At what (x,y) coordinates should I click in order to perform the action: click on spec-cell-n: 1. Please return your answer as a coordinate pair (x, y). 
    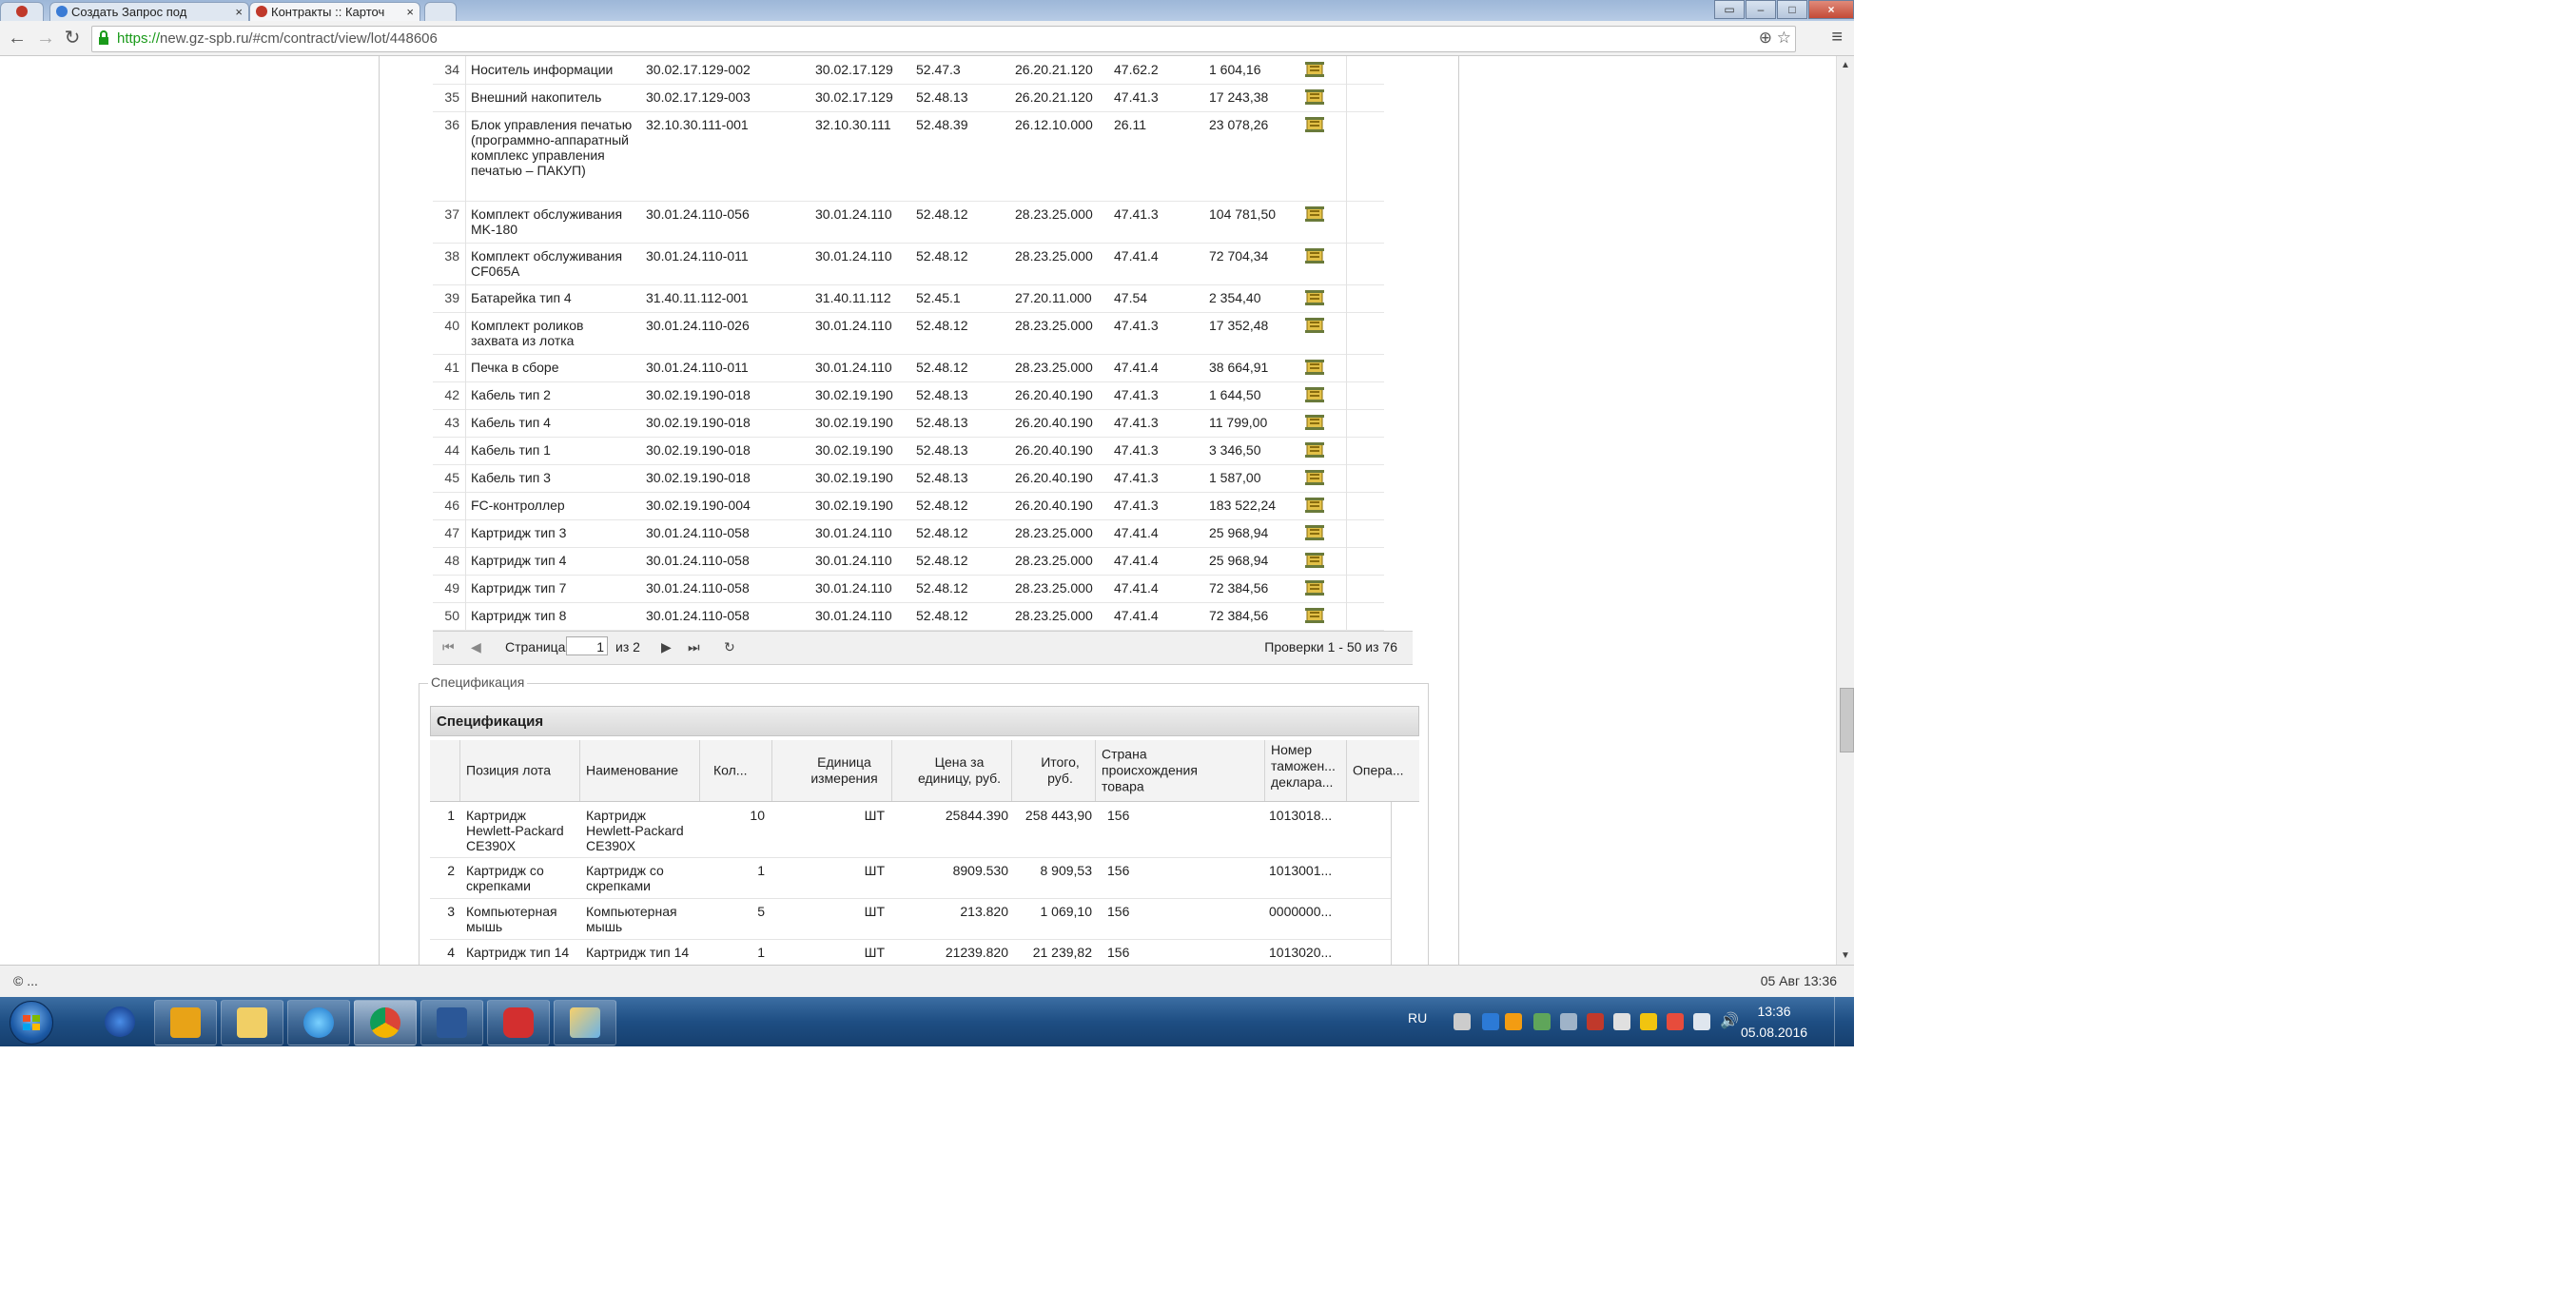
    Looking at the image, I should click on (451, 815).